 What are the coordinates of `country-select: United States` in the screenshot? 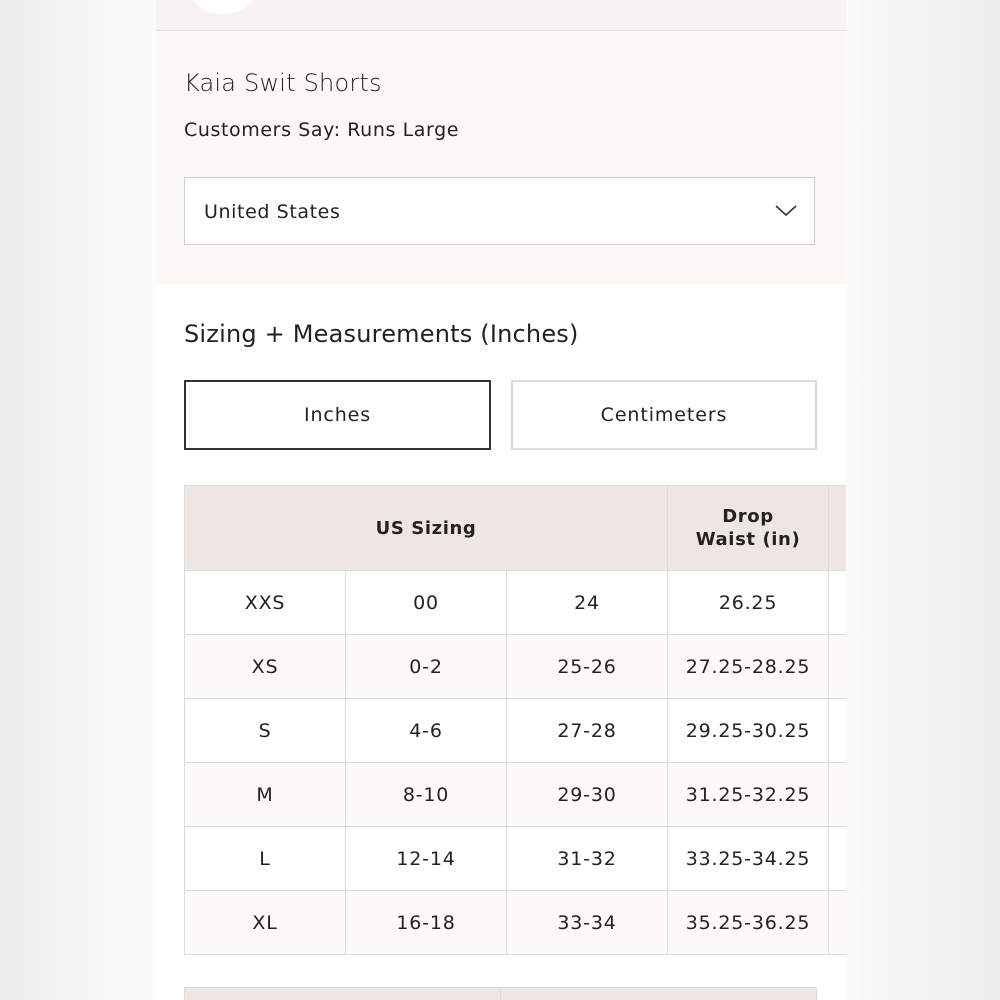 It's located at (499, 211).